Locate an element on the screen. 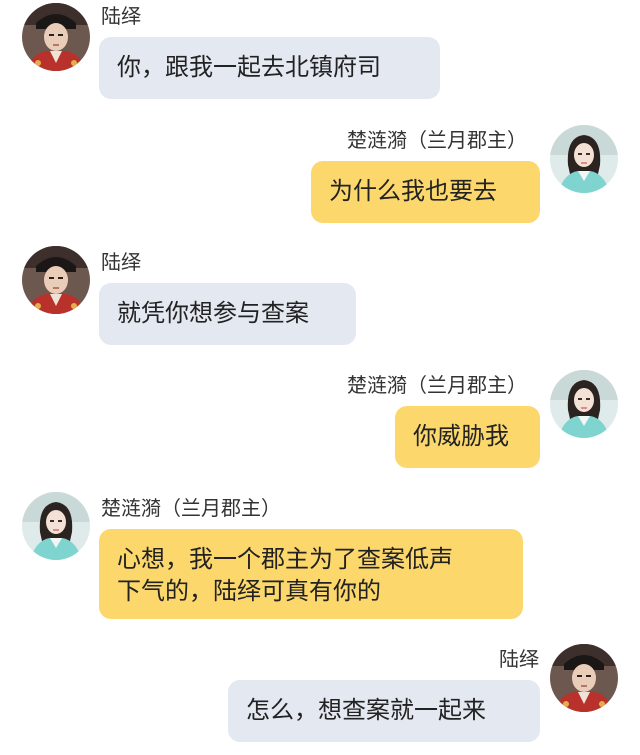 This screenshot has width=640, height=755. message-text-line: 下气的，陆绎可真有你的 is located at coordinates (249, 591).